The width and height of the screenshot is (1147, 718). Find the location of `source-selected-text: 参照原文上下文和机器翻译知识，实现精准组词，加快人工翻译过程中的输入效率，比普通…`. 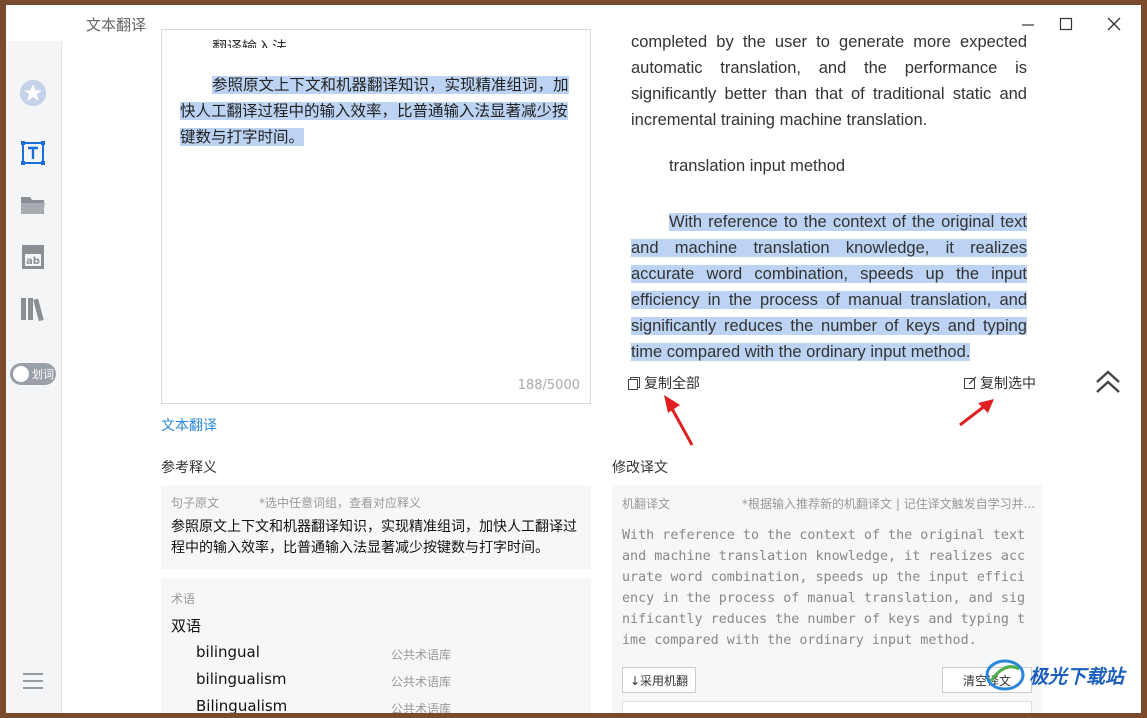

source-selected-text: 参照原文上下文和机器翻译知识，实现精准组词，加快人工翻译过程中的输入效率，比普通… is located at coordinates (374, 111).